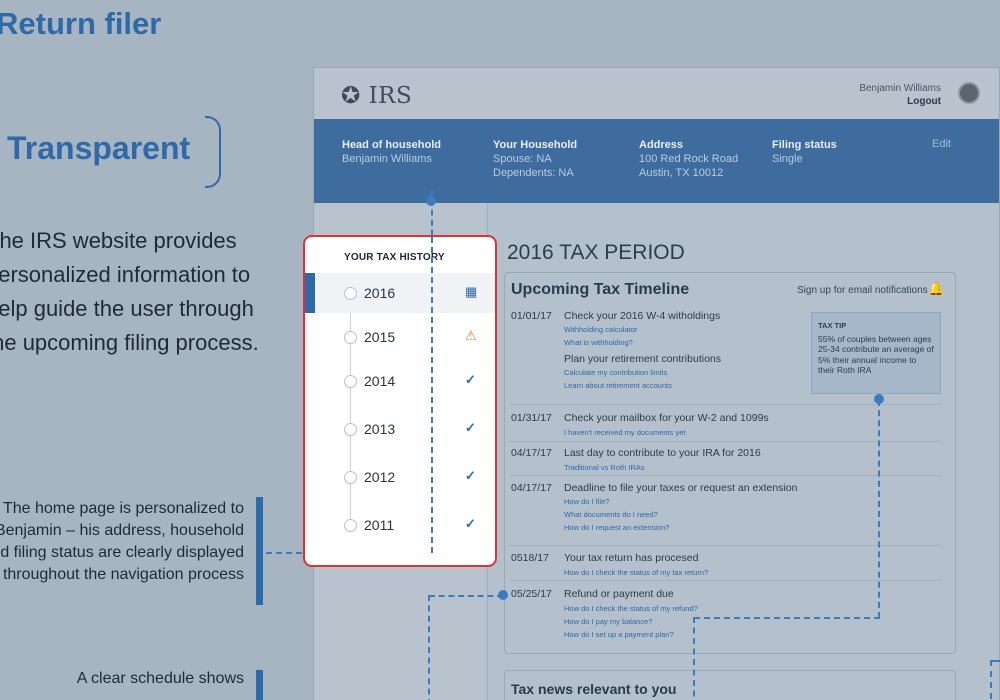 This screenshot has height=700, width=1000. I want to click on your-household: Your Household Spouse: NA Dependents: NA, so click(535, 159).